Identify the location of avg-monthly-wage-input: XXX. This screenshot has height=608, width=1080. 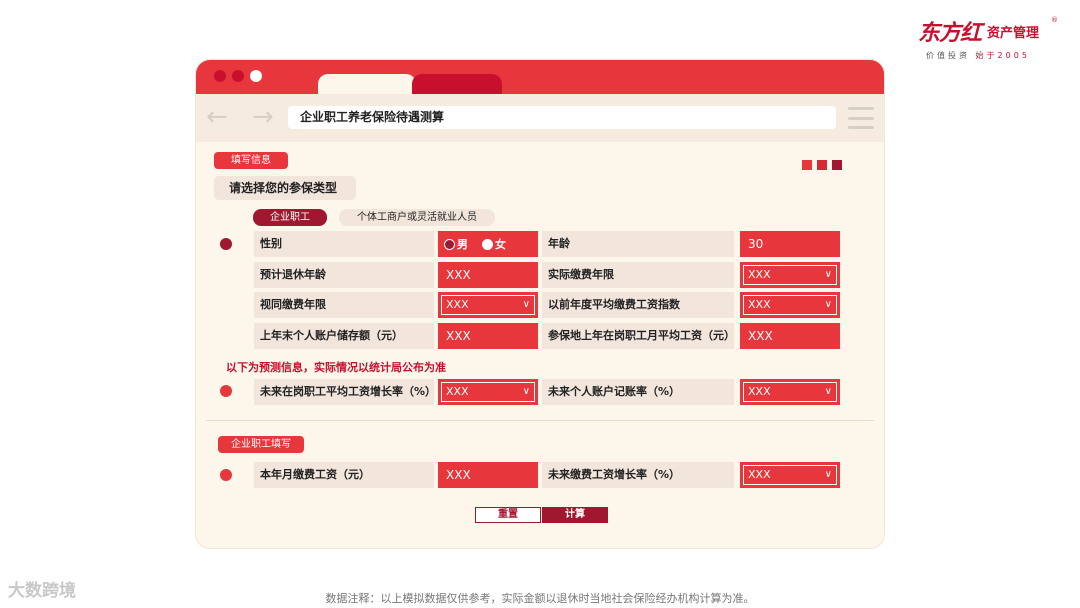
(790, 336).